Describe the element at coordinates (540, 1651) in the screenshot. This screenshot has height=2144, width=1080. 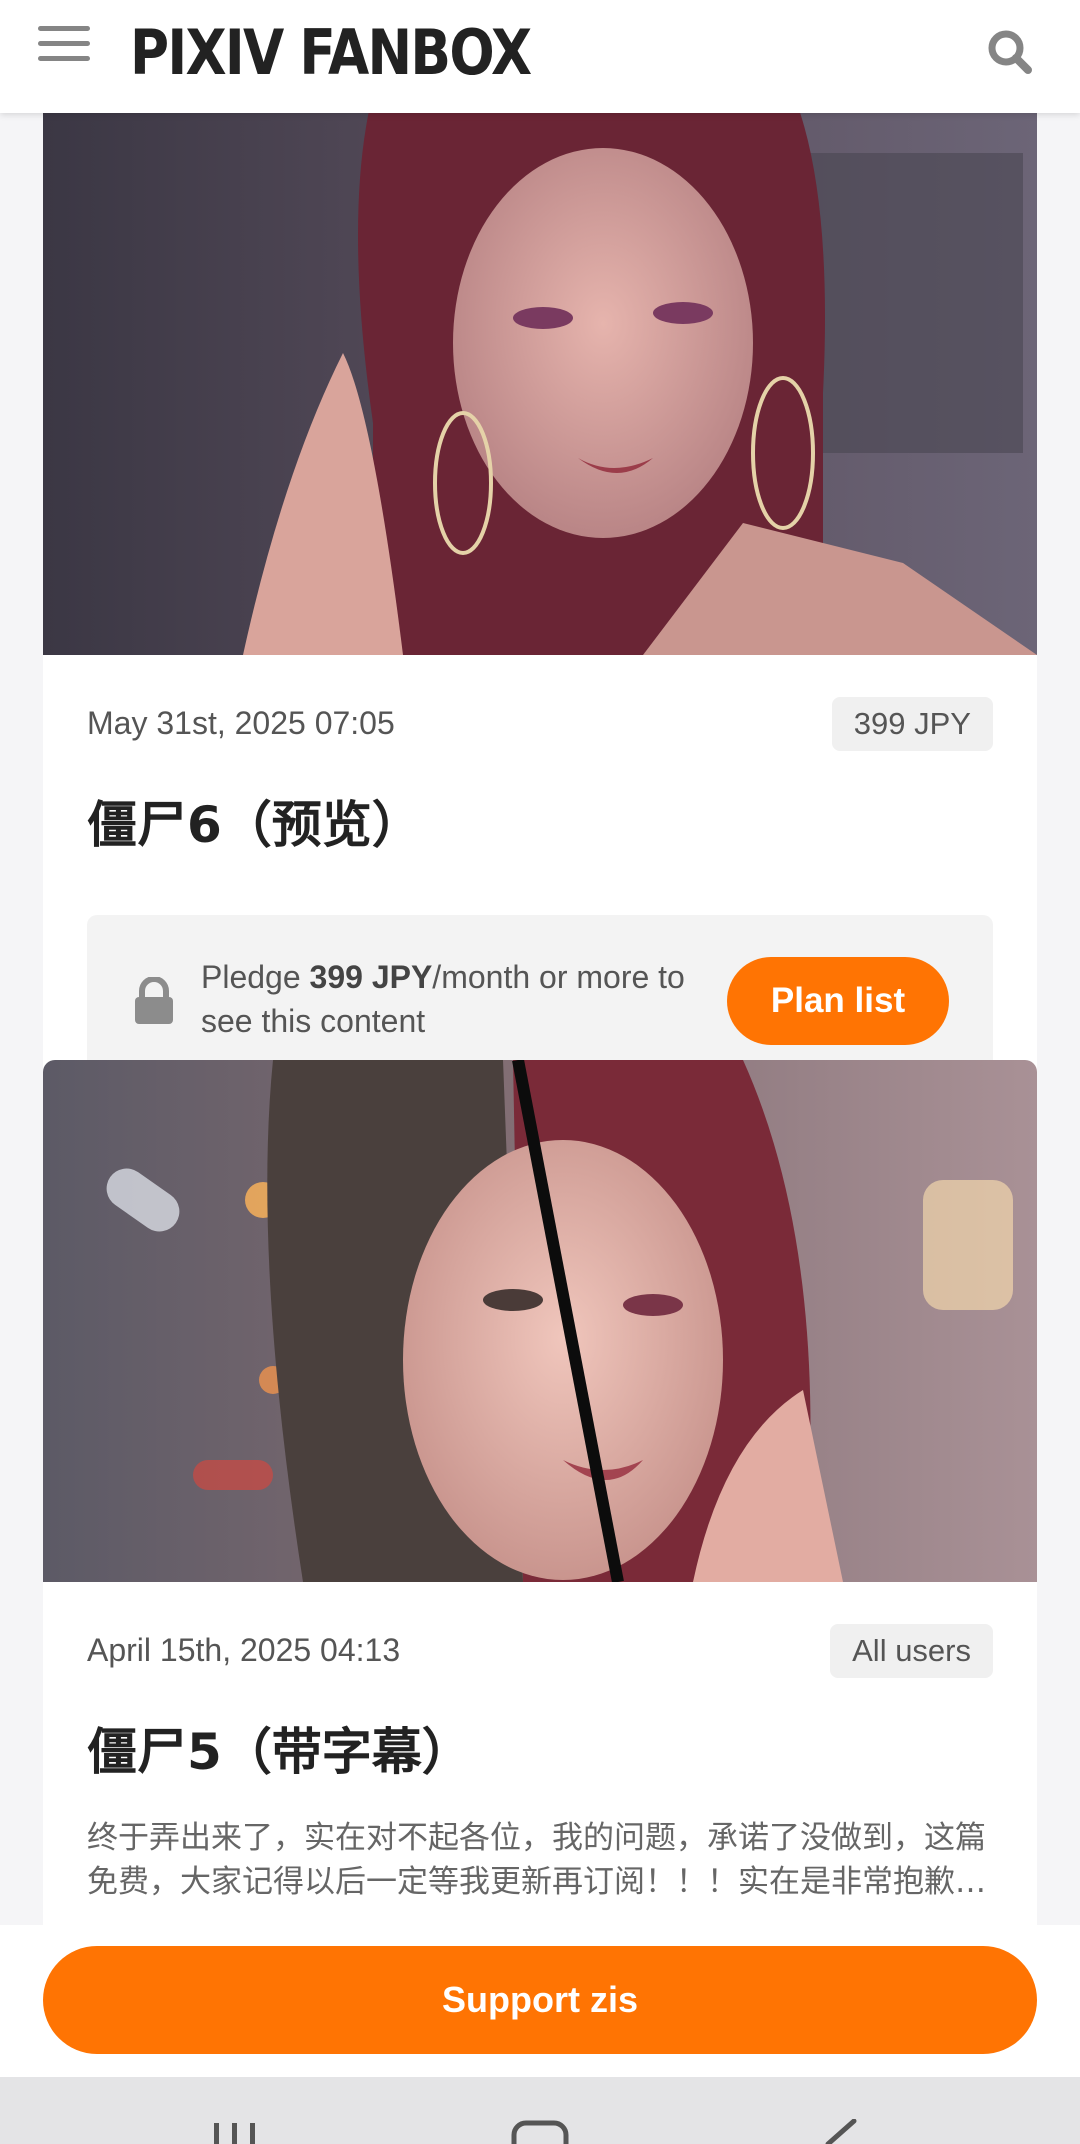
I see `post-meta: April 15th, 2025 04:13 All users` at that location.